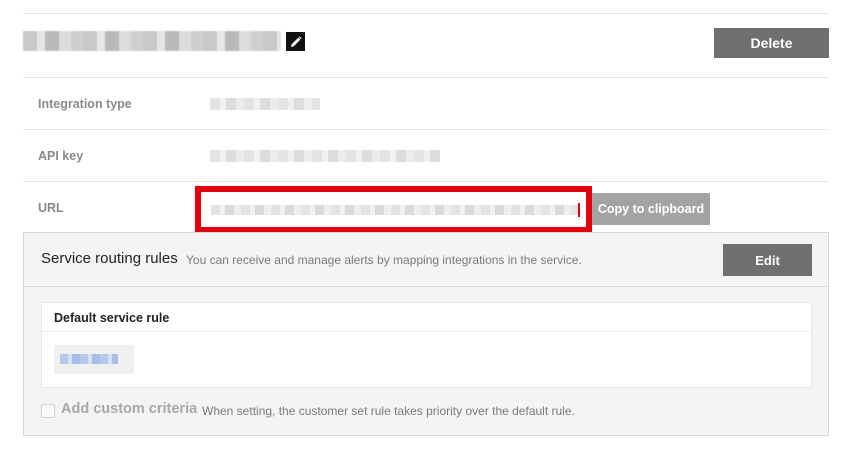 This screenshot has width=842, height=451. What do you see at coordinates (89, 359) in the screenshot?
I see `default-rule-value-redacted` at bounding box center [89, 359].